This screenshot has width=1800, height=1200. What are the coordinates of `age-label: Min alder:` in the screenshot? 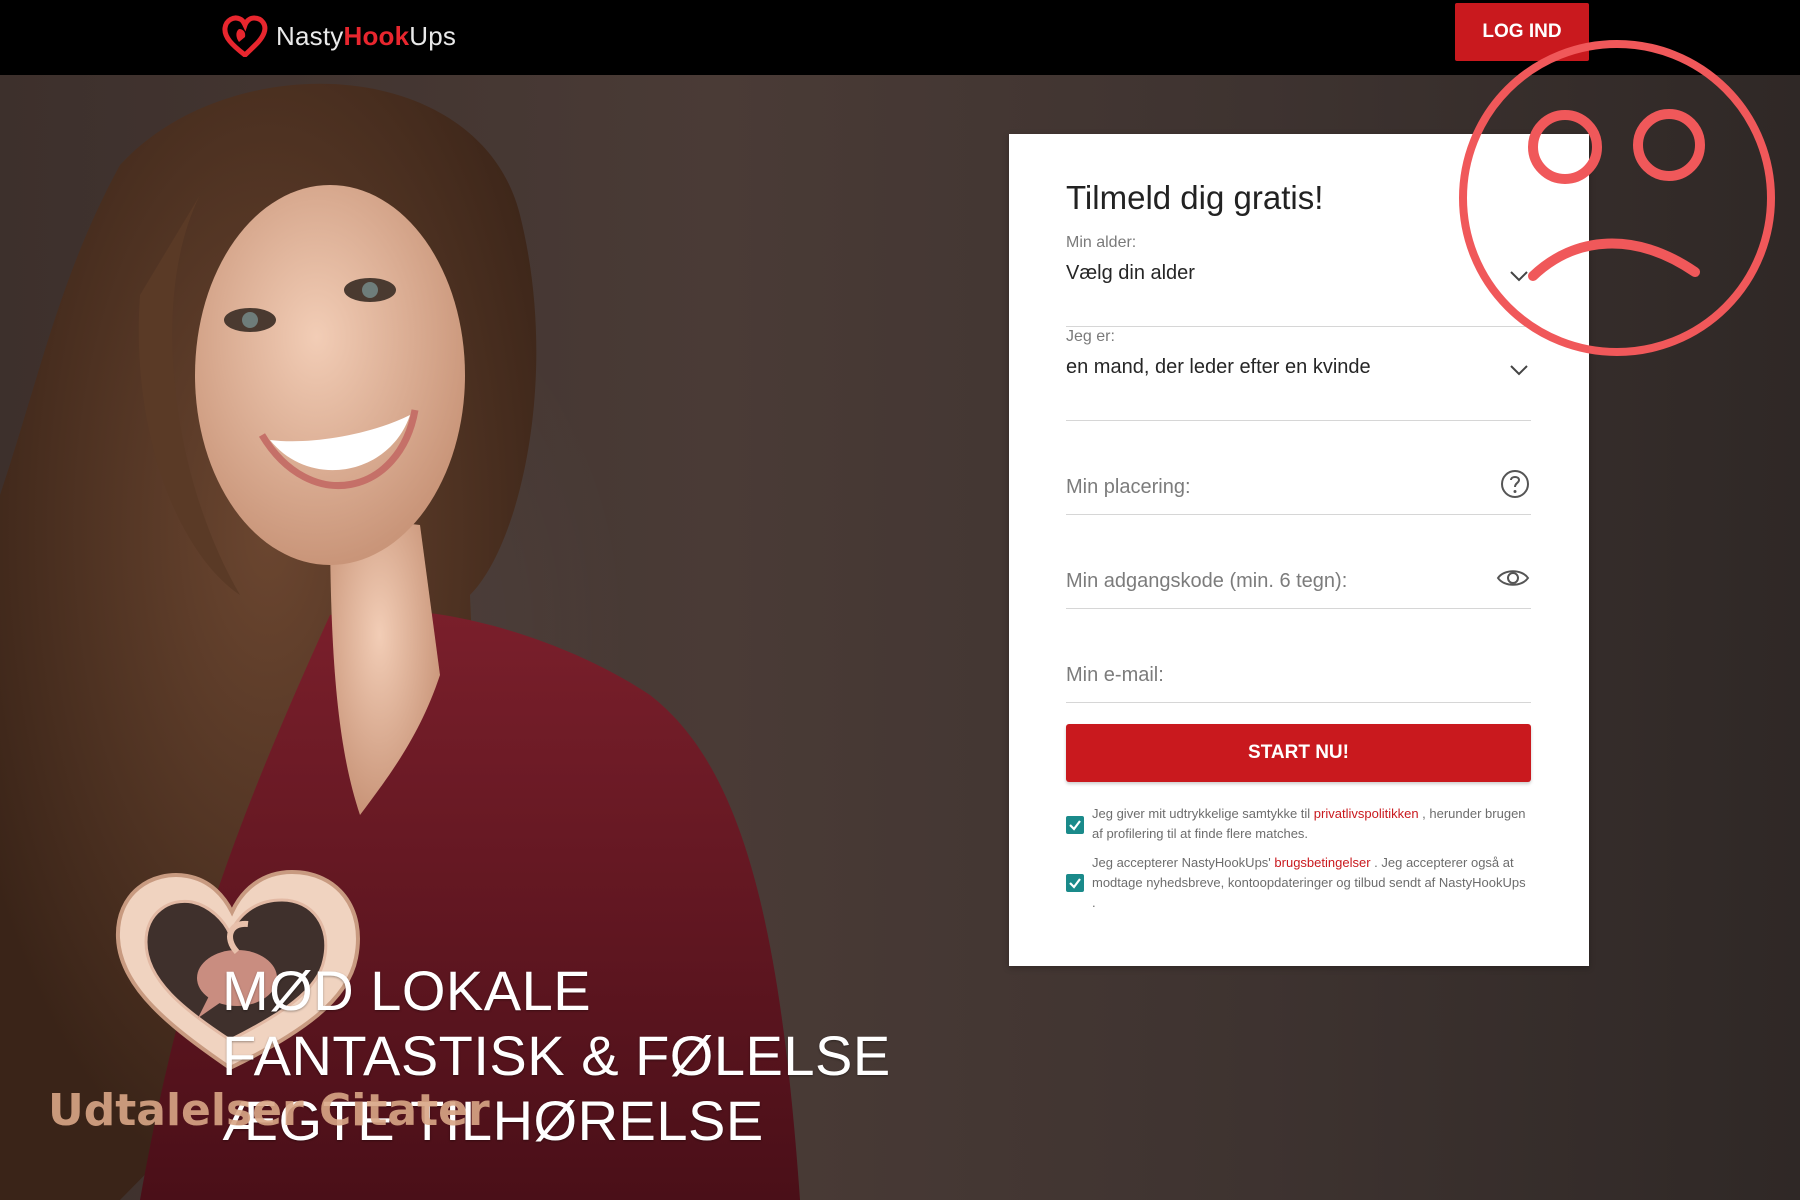 It's located at (1101, 242).